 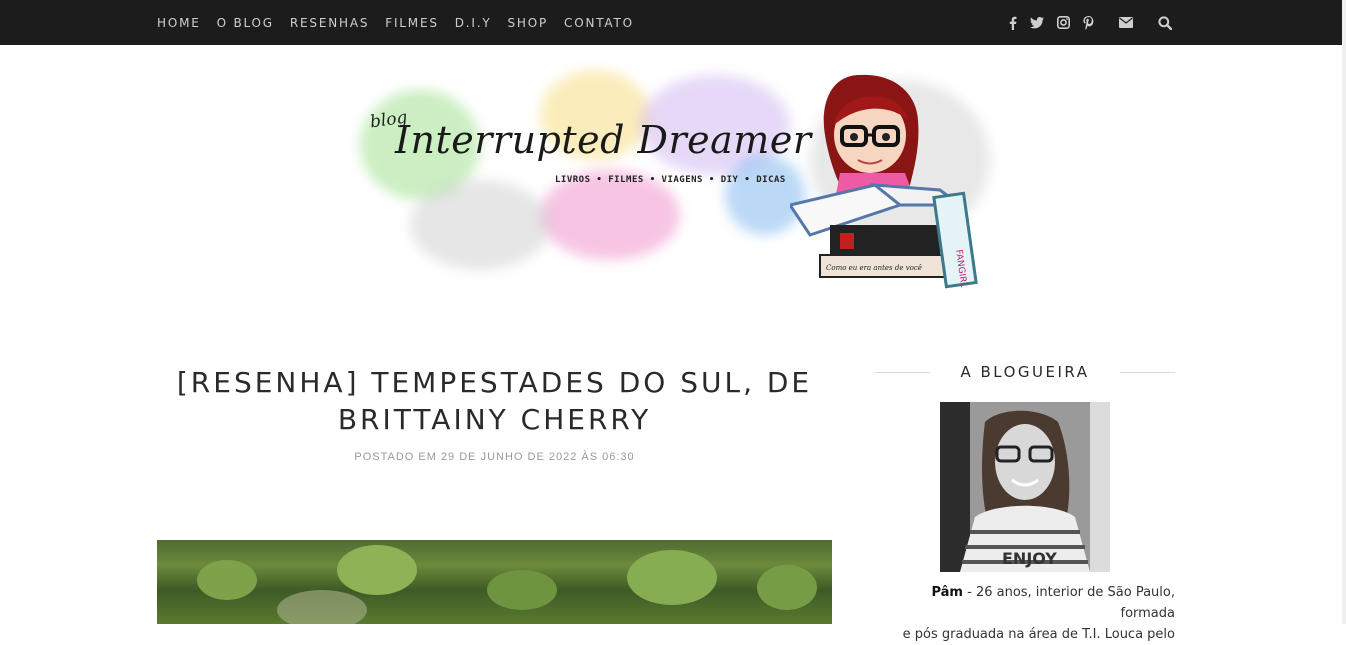 What do you see at coordinates (1126, 22) in the screenshot?
I see `envelope-icon` at bounding box center [1126, 22].